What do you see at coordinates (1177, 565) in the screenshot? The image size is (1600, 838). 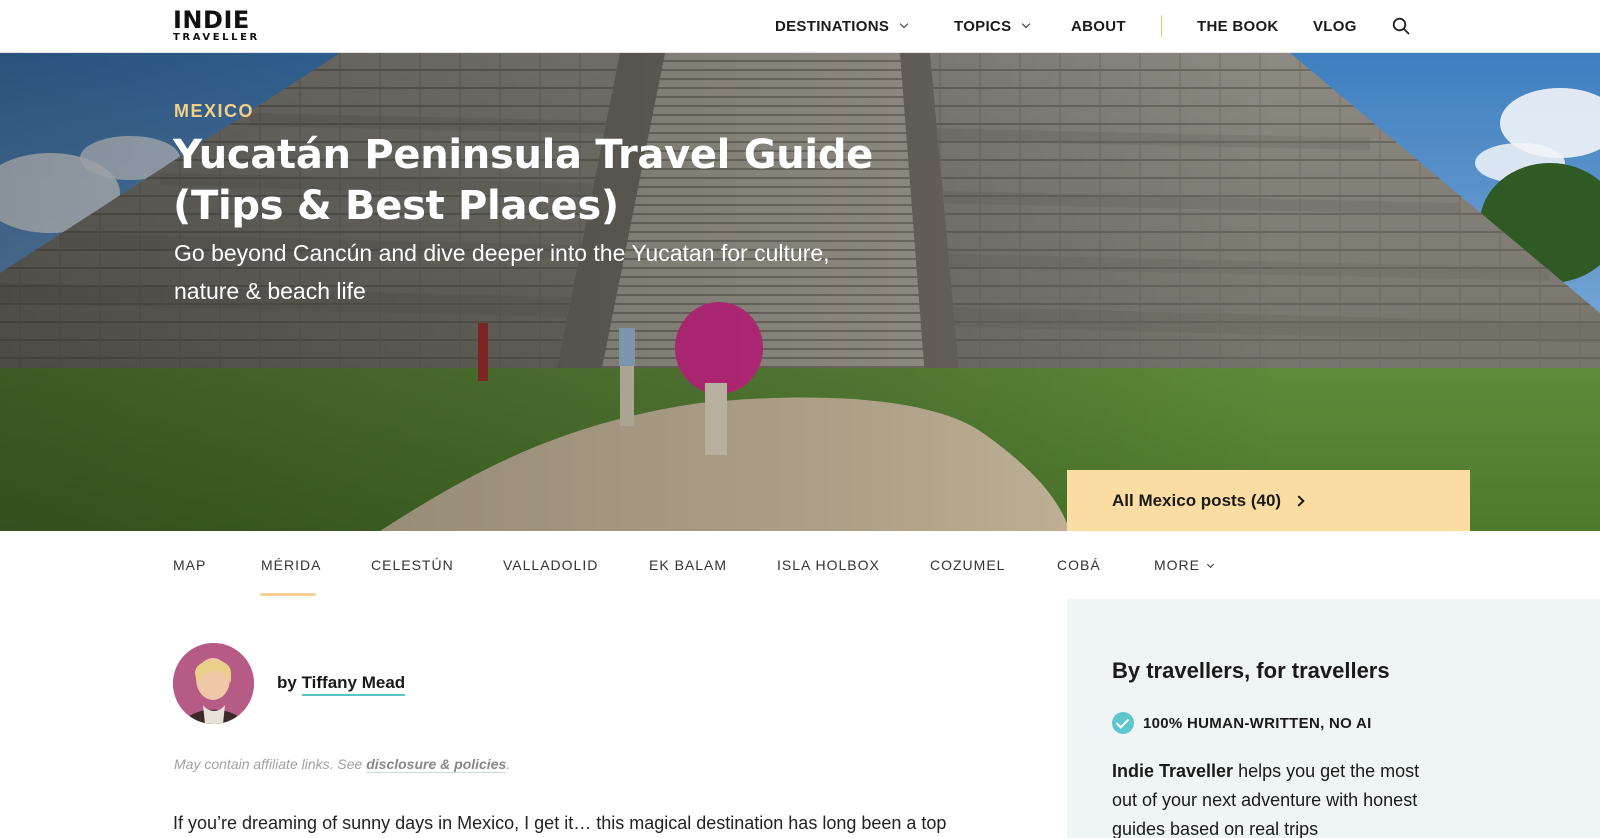 I see `subnav-more-label: MORE` at bounding box center [1177, 565].